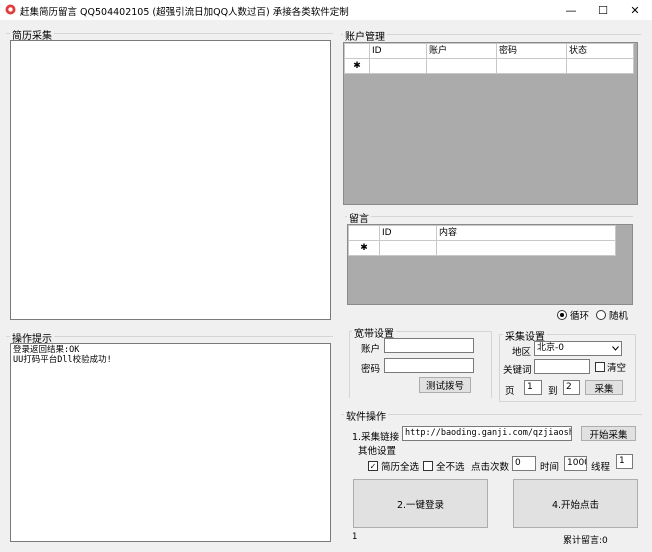 The width and height of the screenshot is (652, 552). I want to click on collect-link-input: http://baoding.ganji.com/qzjiaoshi/, so click(487, 433).